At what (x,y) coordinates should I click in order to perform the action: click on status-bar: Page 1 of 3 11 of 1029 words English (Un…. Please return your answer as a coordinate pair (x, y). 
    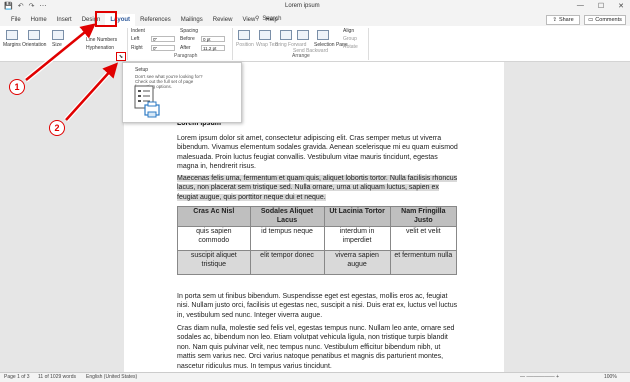
    Looking at the image, I should click on (315, 377).